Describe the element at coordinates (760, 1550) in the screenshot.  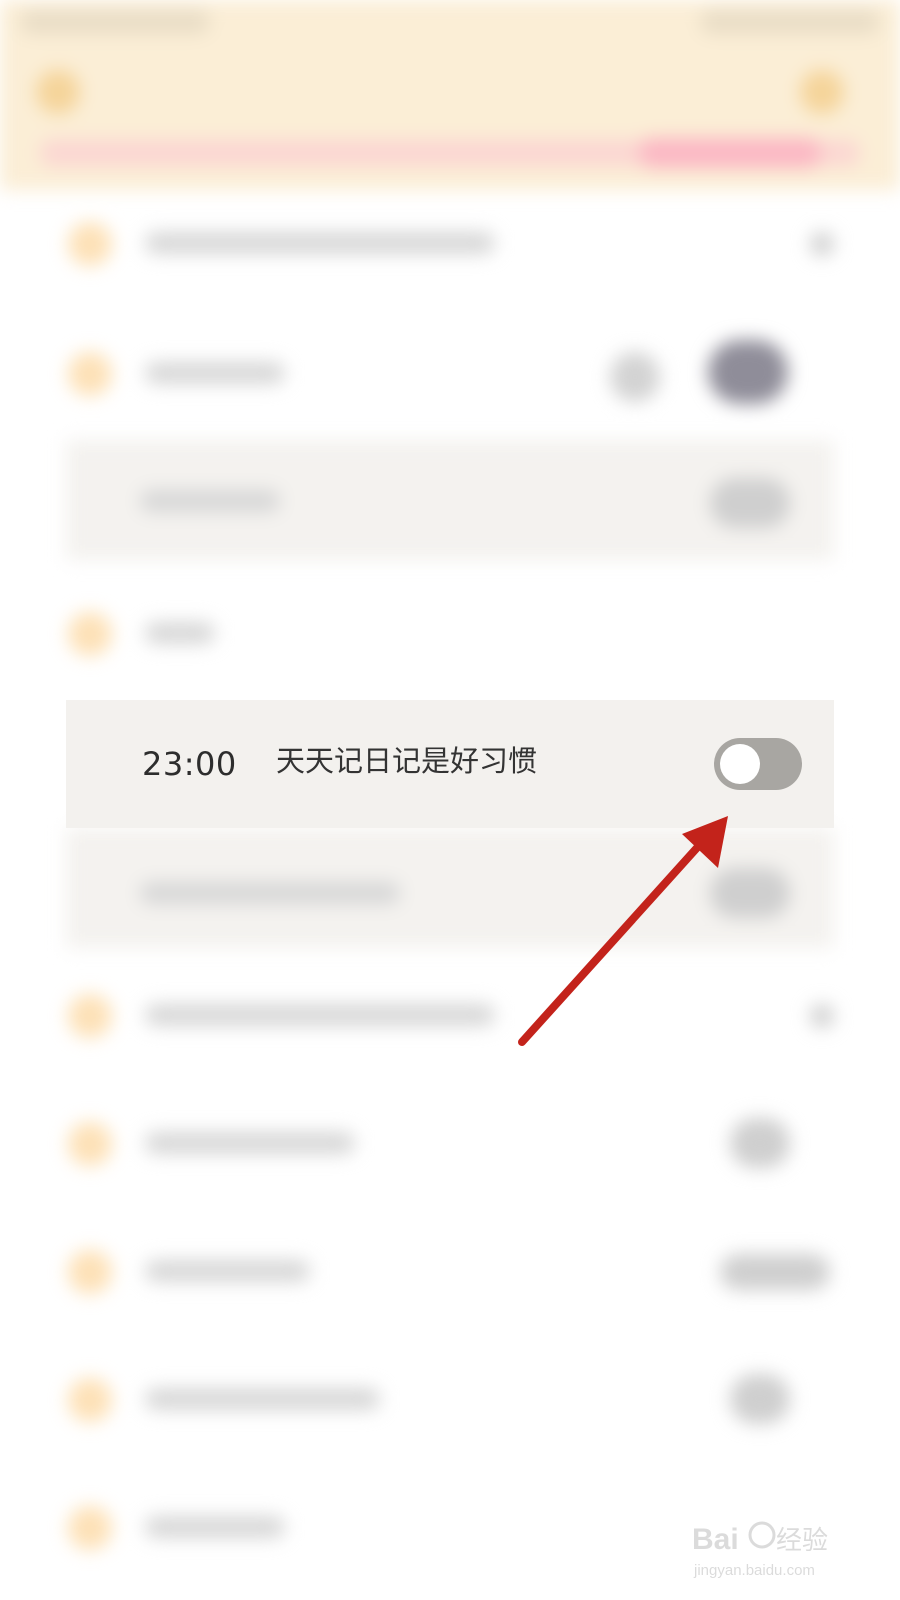
I see `baidu-watermark-logo: Bai 经验 jingyan.baidu.com` at that location.